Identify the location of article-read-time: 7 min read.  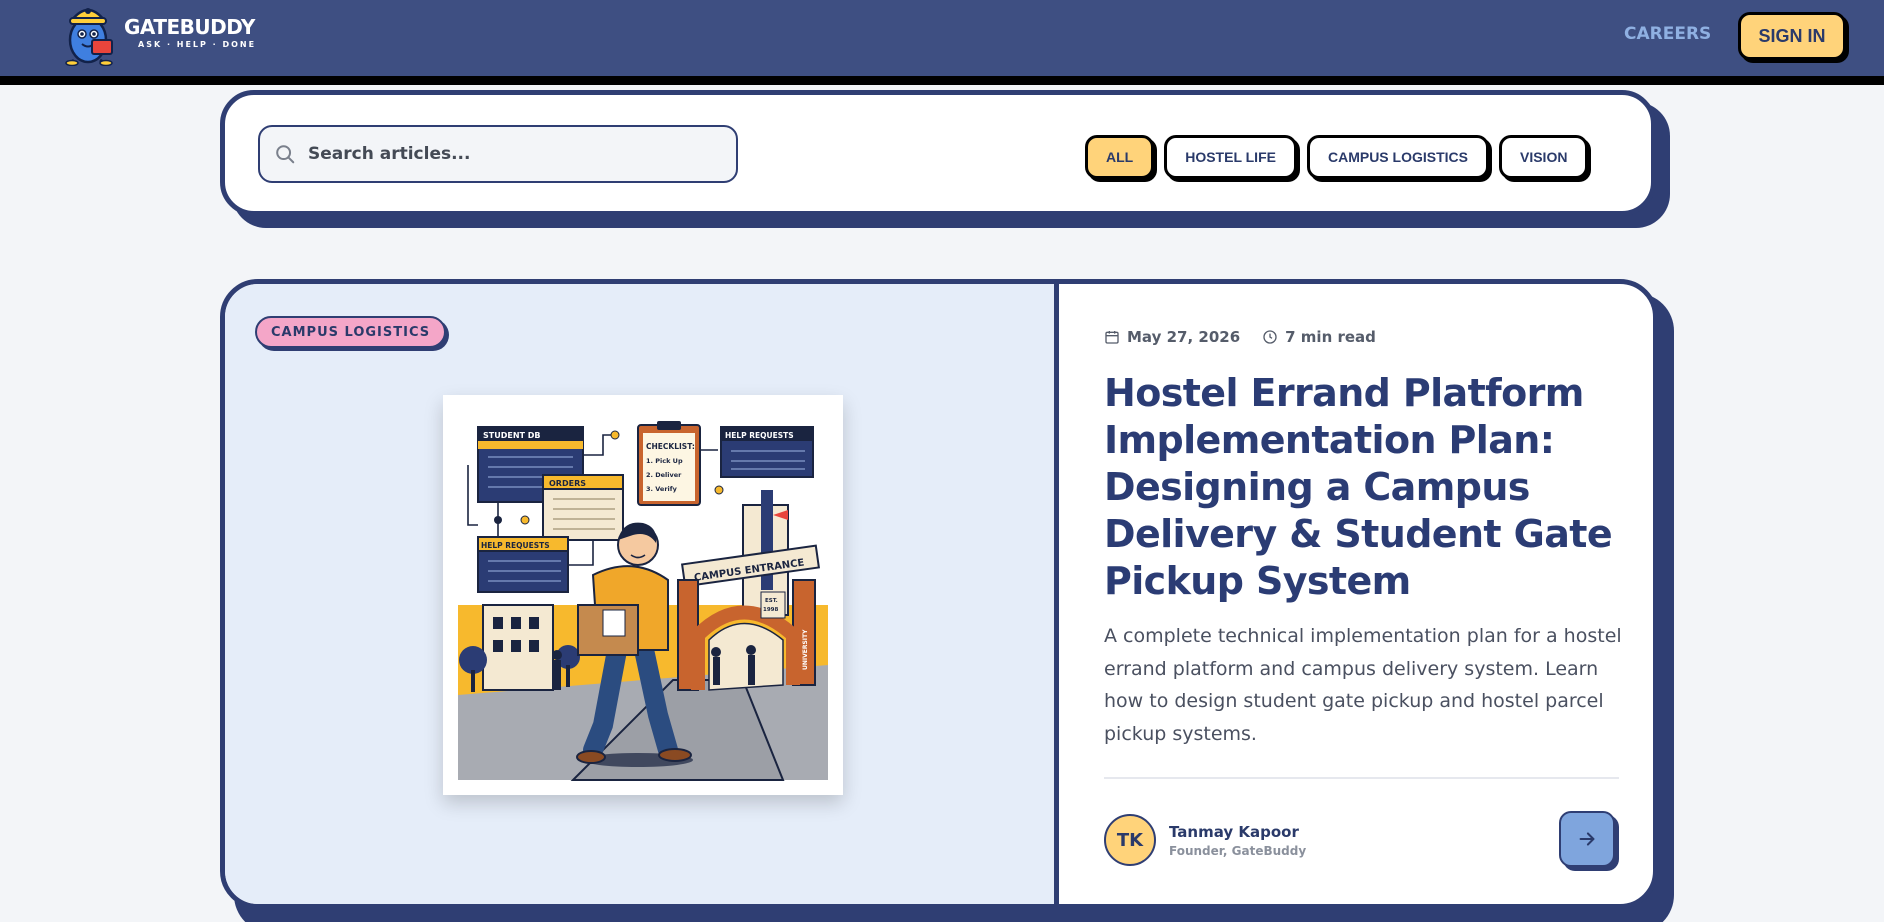
(1330, 337).